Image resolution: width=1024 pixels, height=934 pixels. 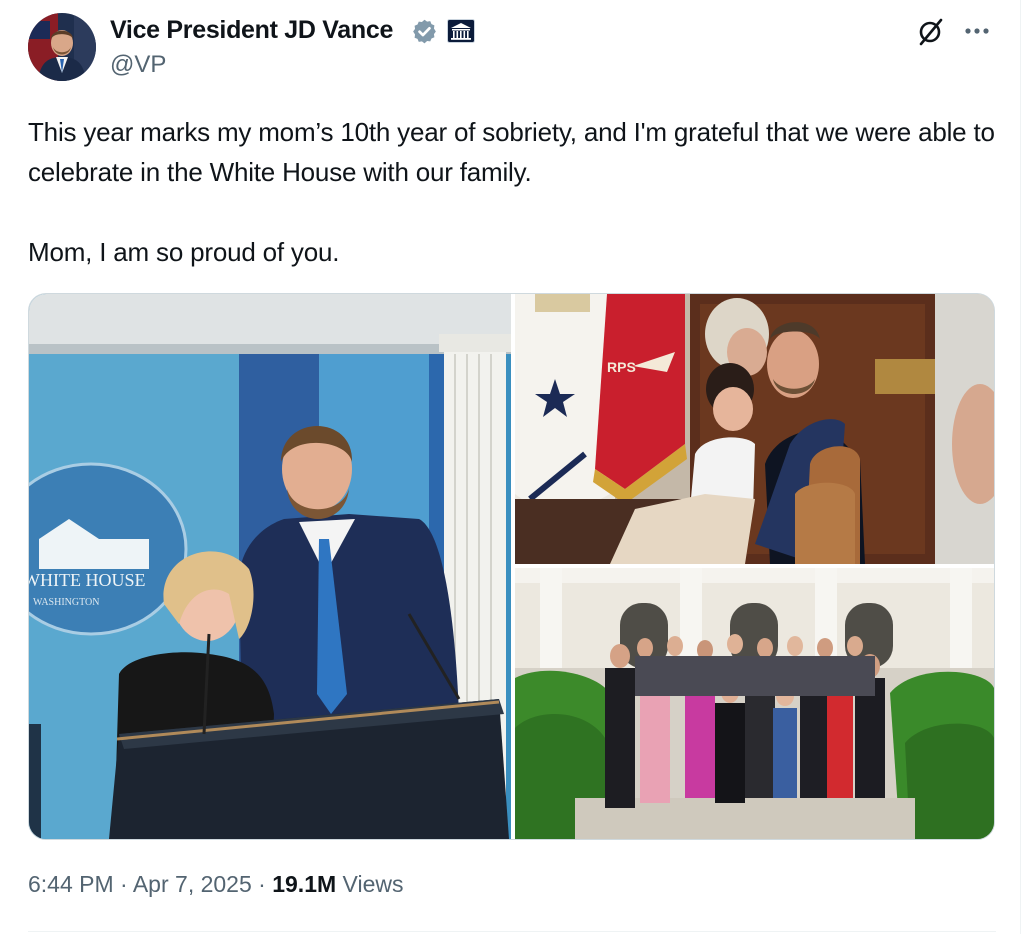 What do you see at coordinates (373, 884) in the screenshot?
I see `views-label: Views` at bounding box center [373, 884].